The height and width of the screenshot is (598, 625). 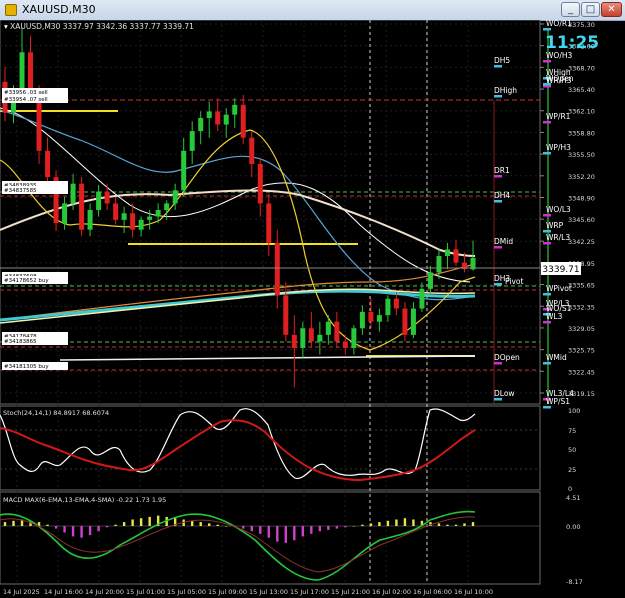 What do you see at coordinates (558, 209) in the screenshot?
I see `weekly-label: WO/L3` at bounding box center [558, 209].